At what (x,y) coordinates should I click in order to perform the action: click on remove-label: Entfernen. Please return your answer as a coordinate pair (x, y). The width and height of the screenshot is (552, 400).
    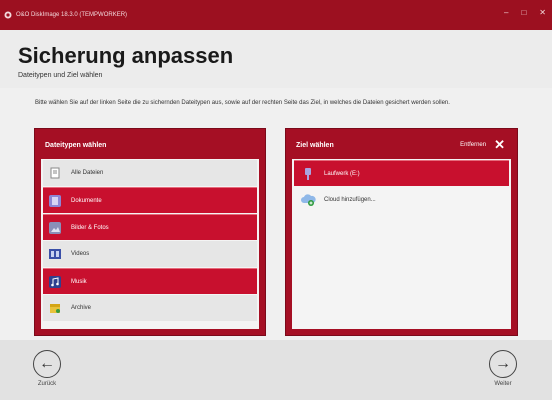
    Looking at the image, I should click on (473, 145).